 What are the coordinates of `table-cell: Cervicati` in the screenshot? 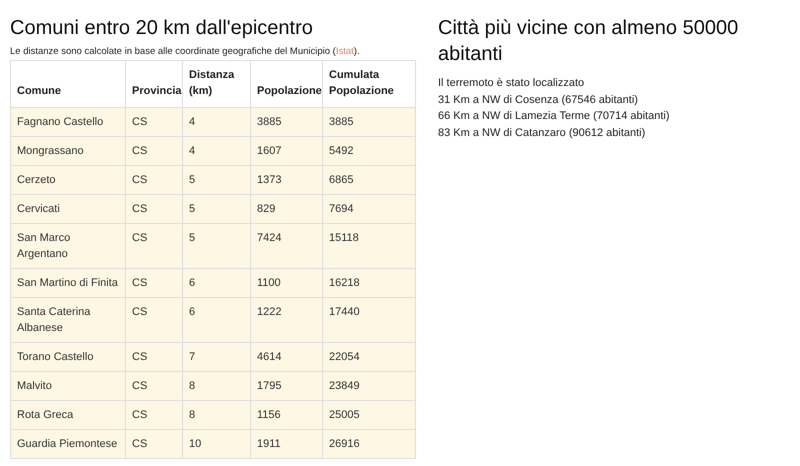 It's located at (68, 209).